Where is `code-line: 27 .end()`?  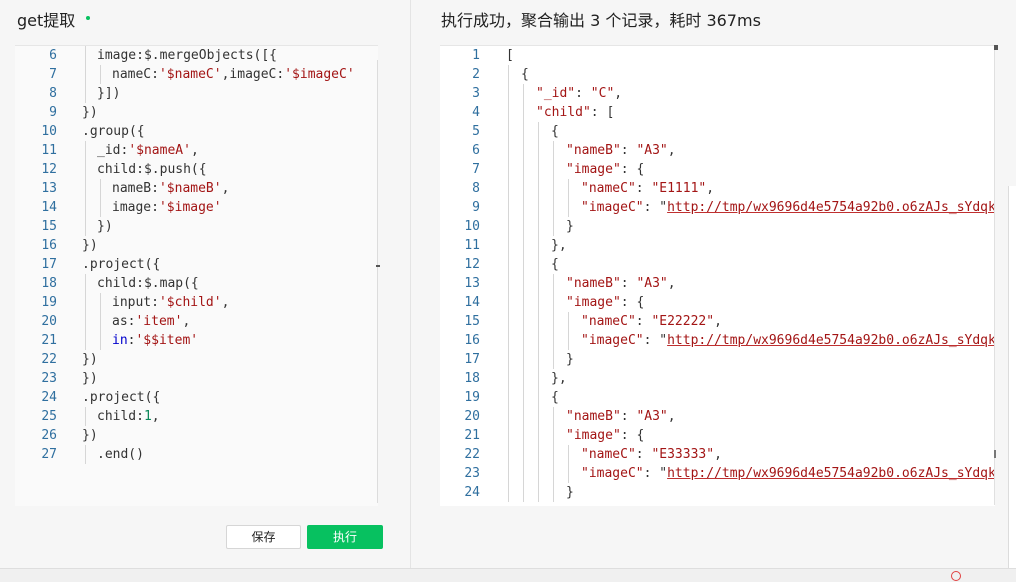
code-line: 27 .end() is located at coordinates (196, 454).